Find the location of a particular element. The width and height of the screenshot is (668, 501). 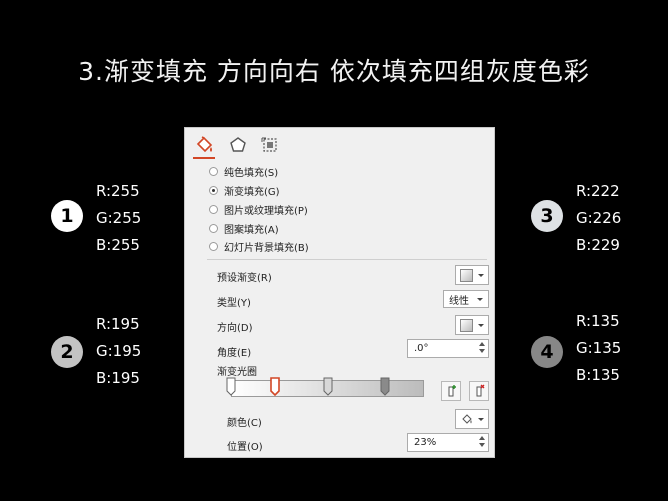

color-label: 颜色(C) is located at coordinates (244, 423).